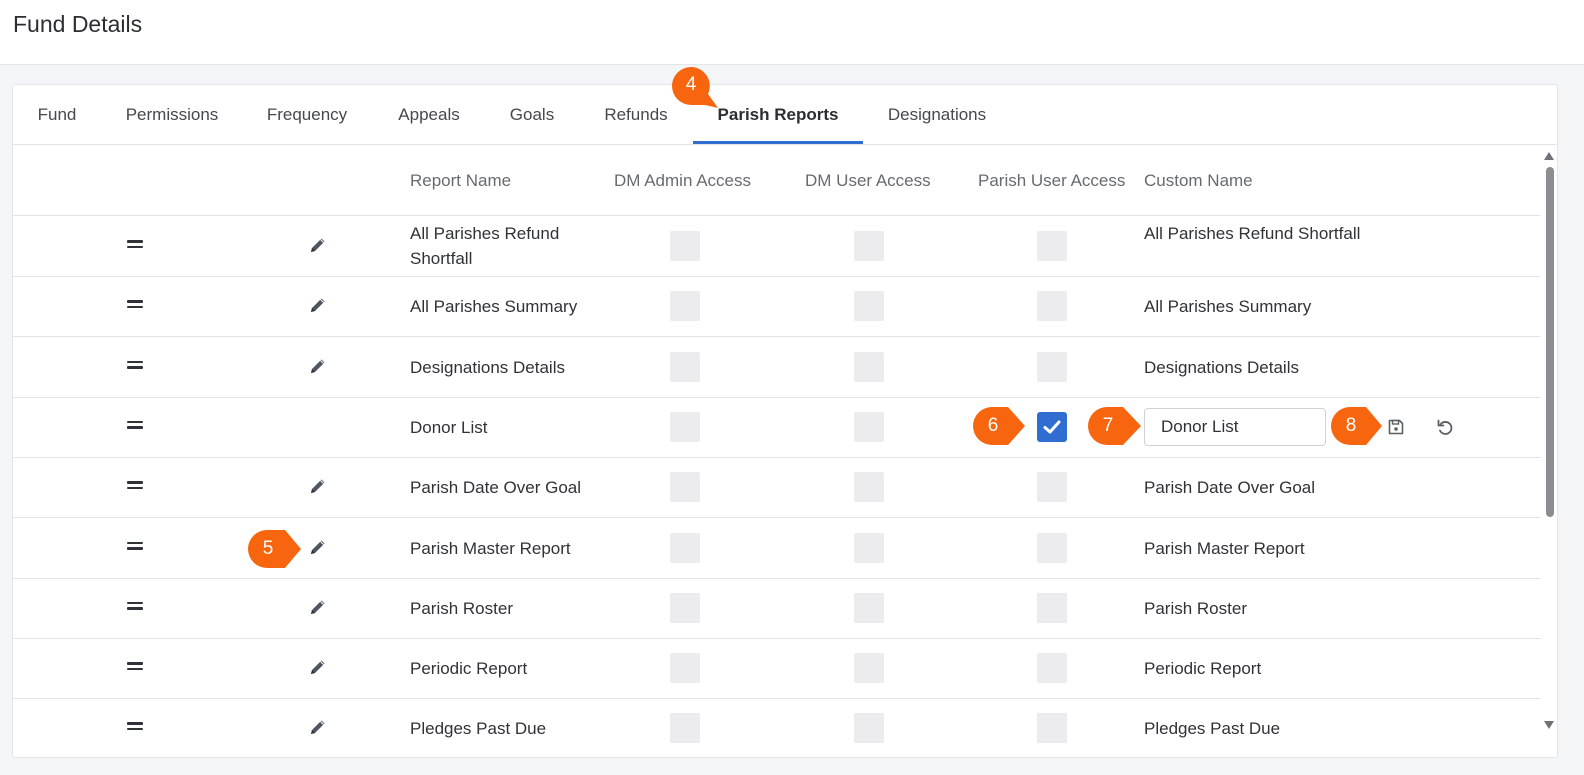 The width and height of the screenshot is (1584, 775). I want to click on tab-fund: Fund, so click(57, 114).